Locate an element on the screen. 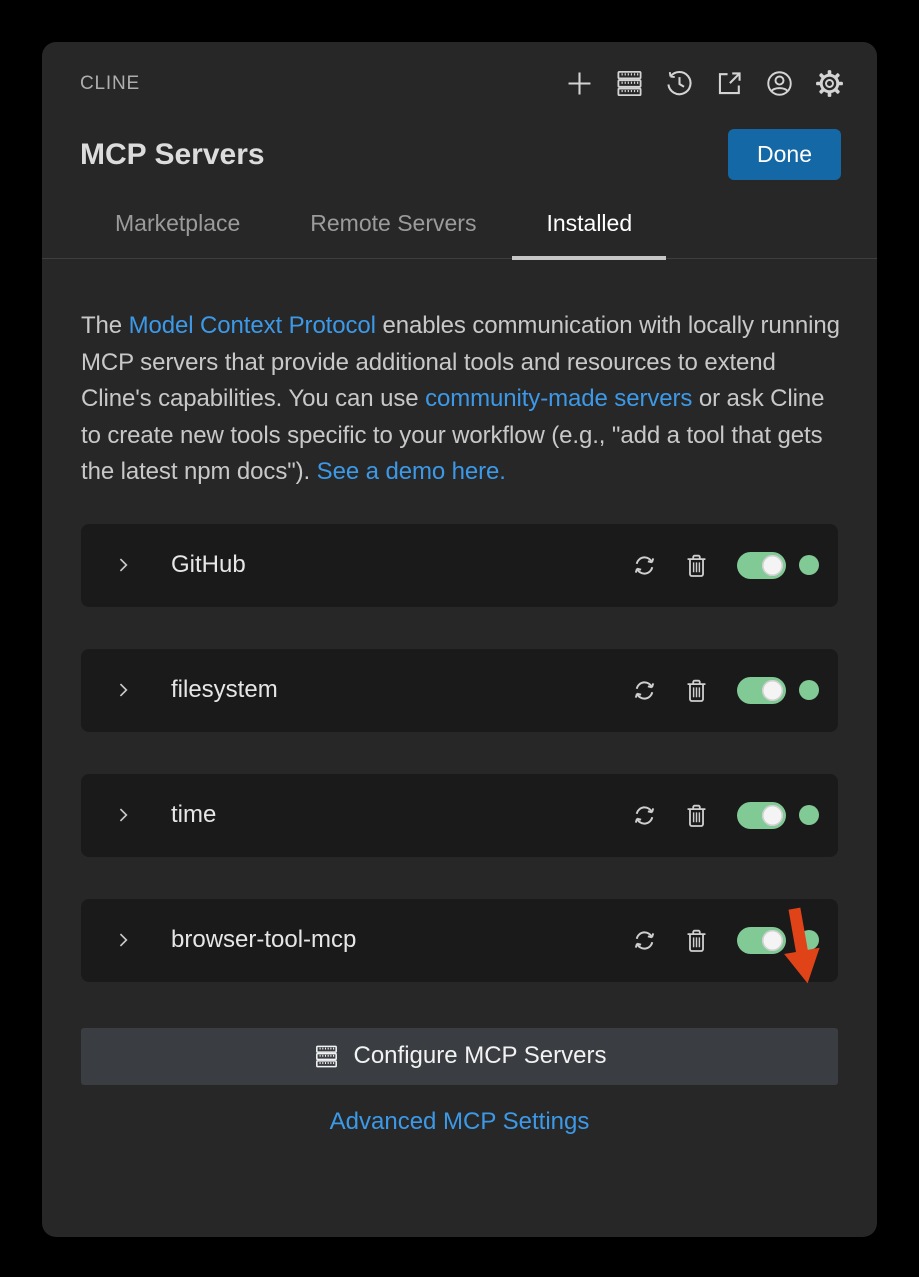  server-name: browser-tool-mcp is located at coordinates (264, 939).